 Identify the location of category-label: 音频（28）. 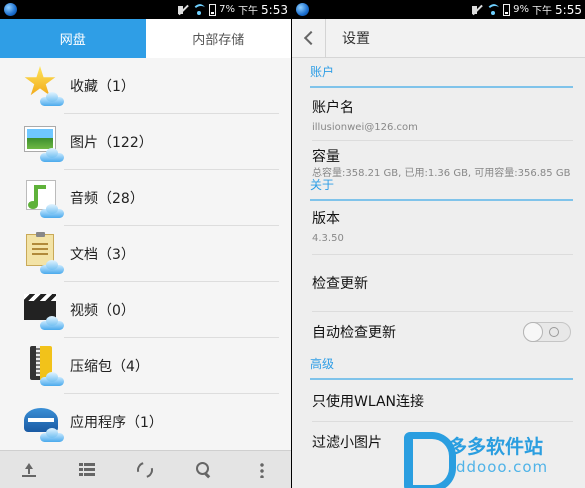
(107, 199).